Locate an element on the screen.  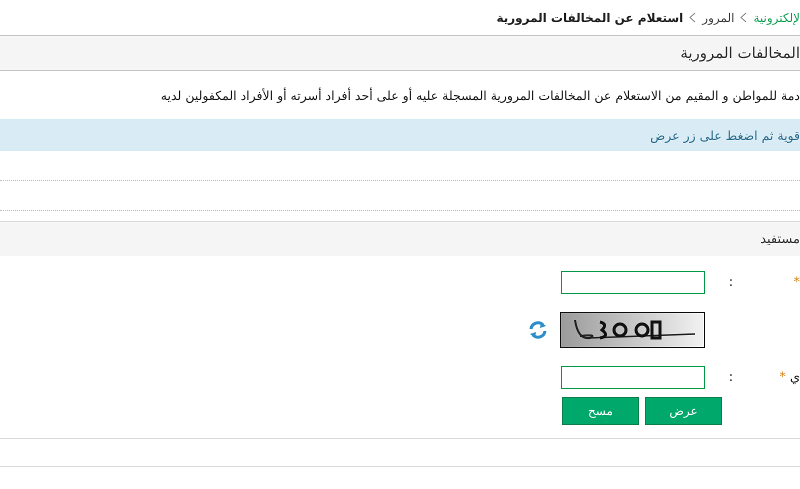
current-page-label: استعلام عن المخالفات المرورية is located at coordinates (590, 17).